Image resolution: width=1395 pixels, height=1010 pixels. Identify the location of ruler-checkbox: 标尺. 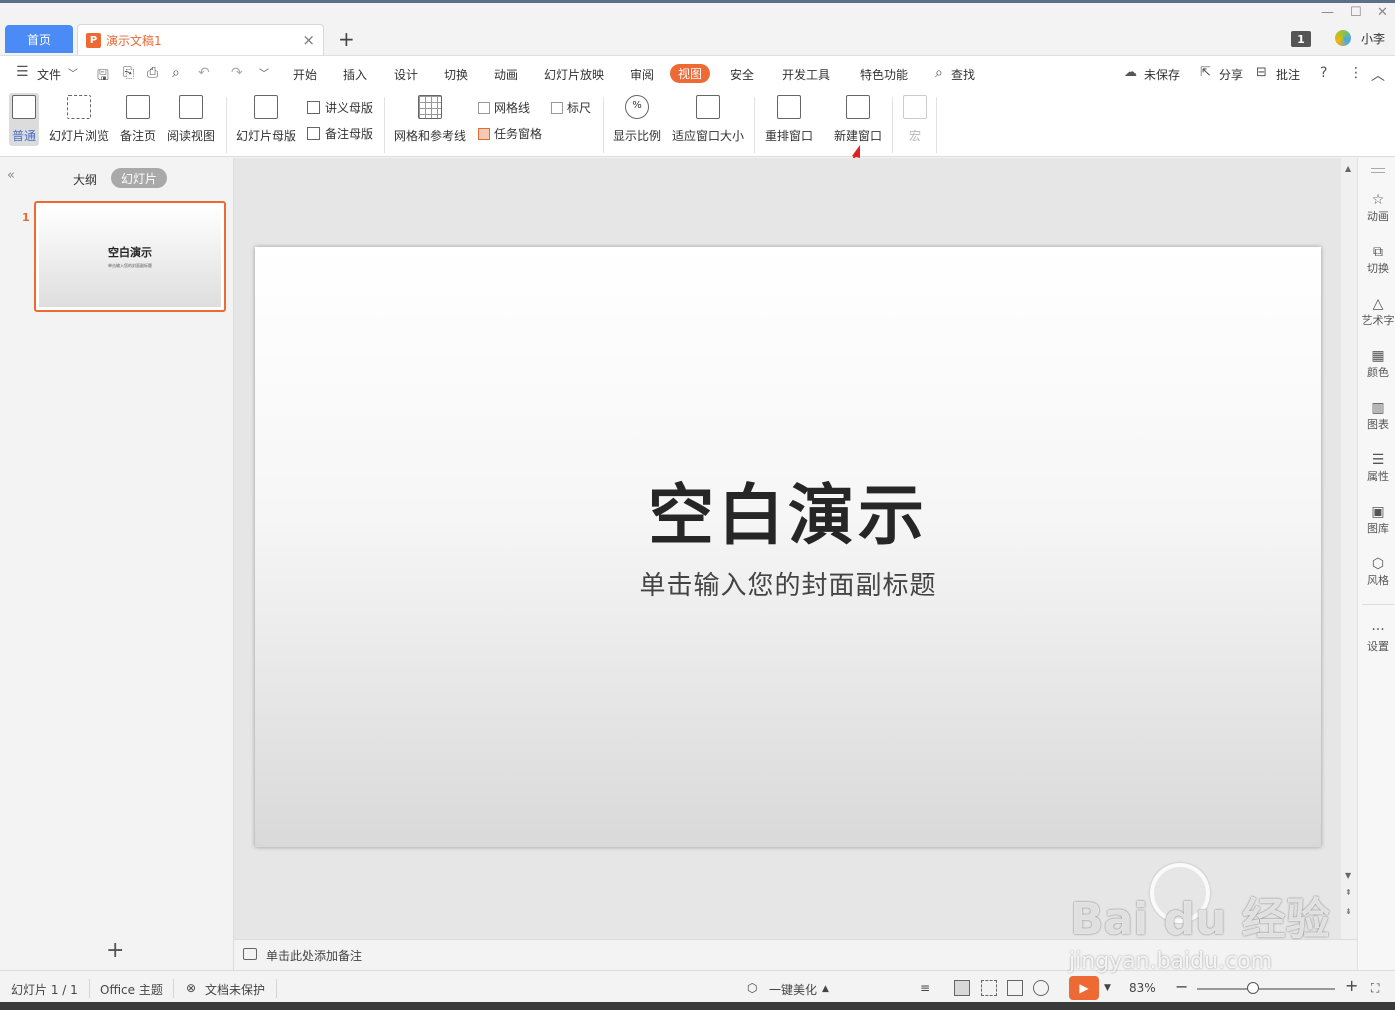
(571, 107).